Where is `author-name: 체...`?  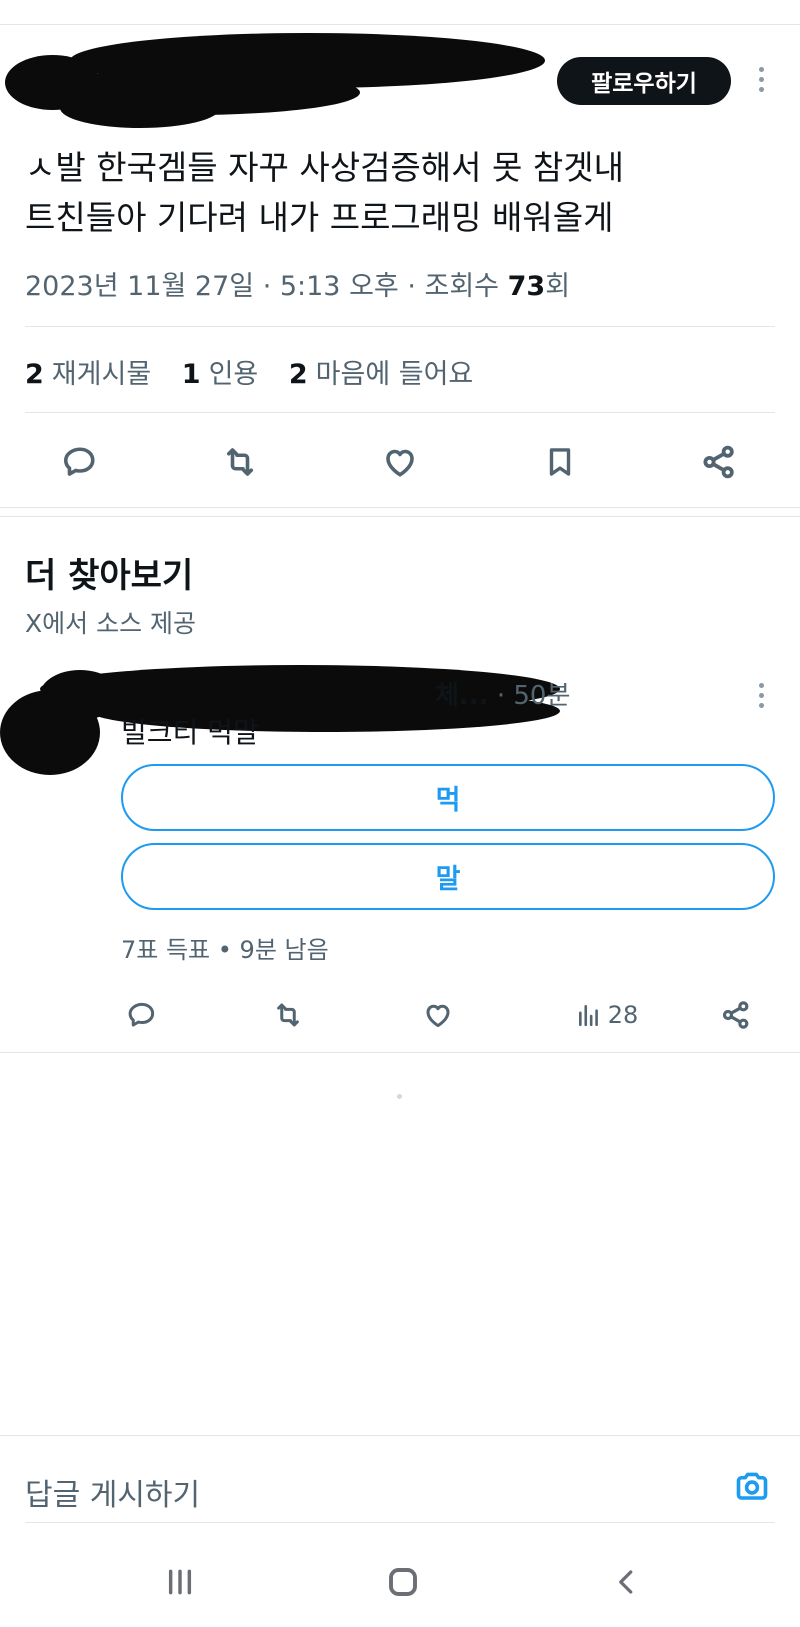 author-name: 체... is located at coordinates (462, 696).